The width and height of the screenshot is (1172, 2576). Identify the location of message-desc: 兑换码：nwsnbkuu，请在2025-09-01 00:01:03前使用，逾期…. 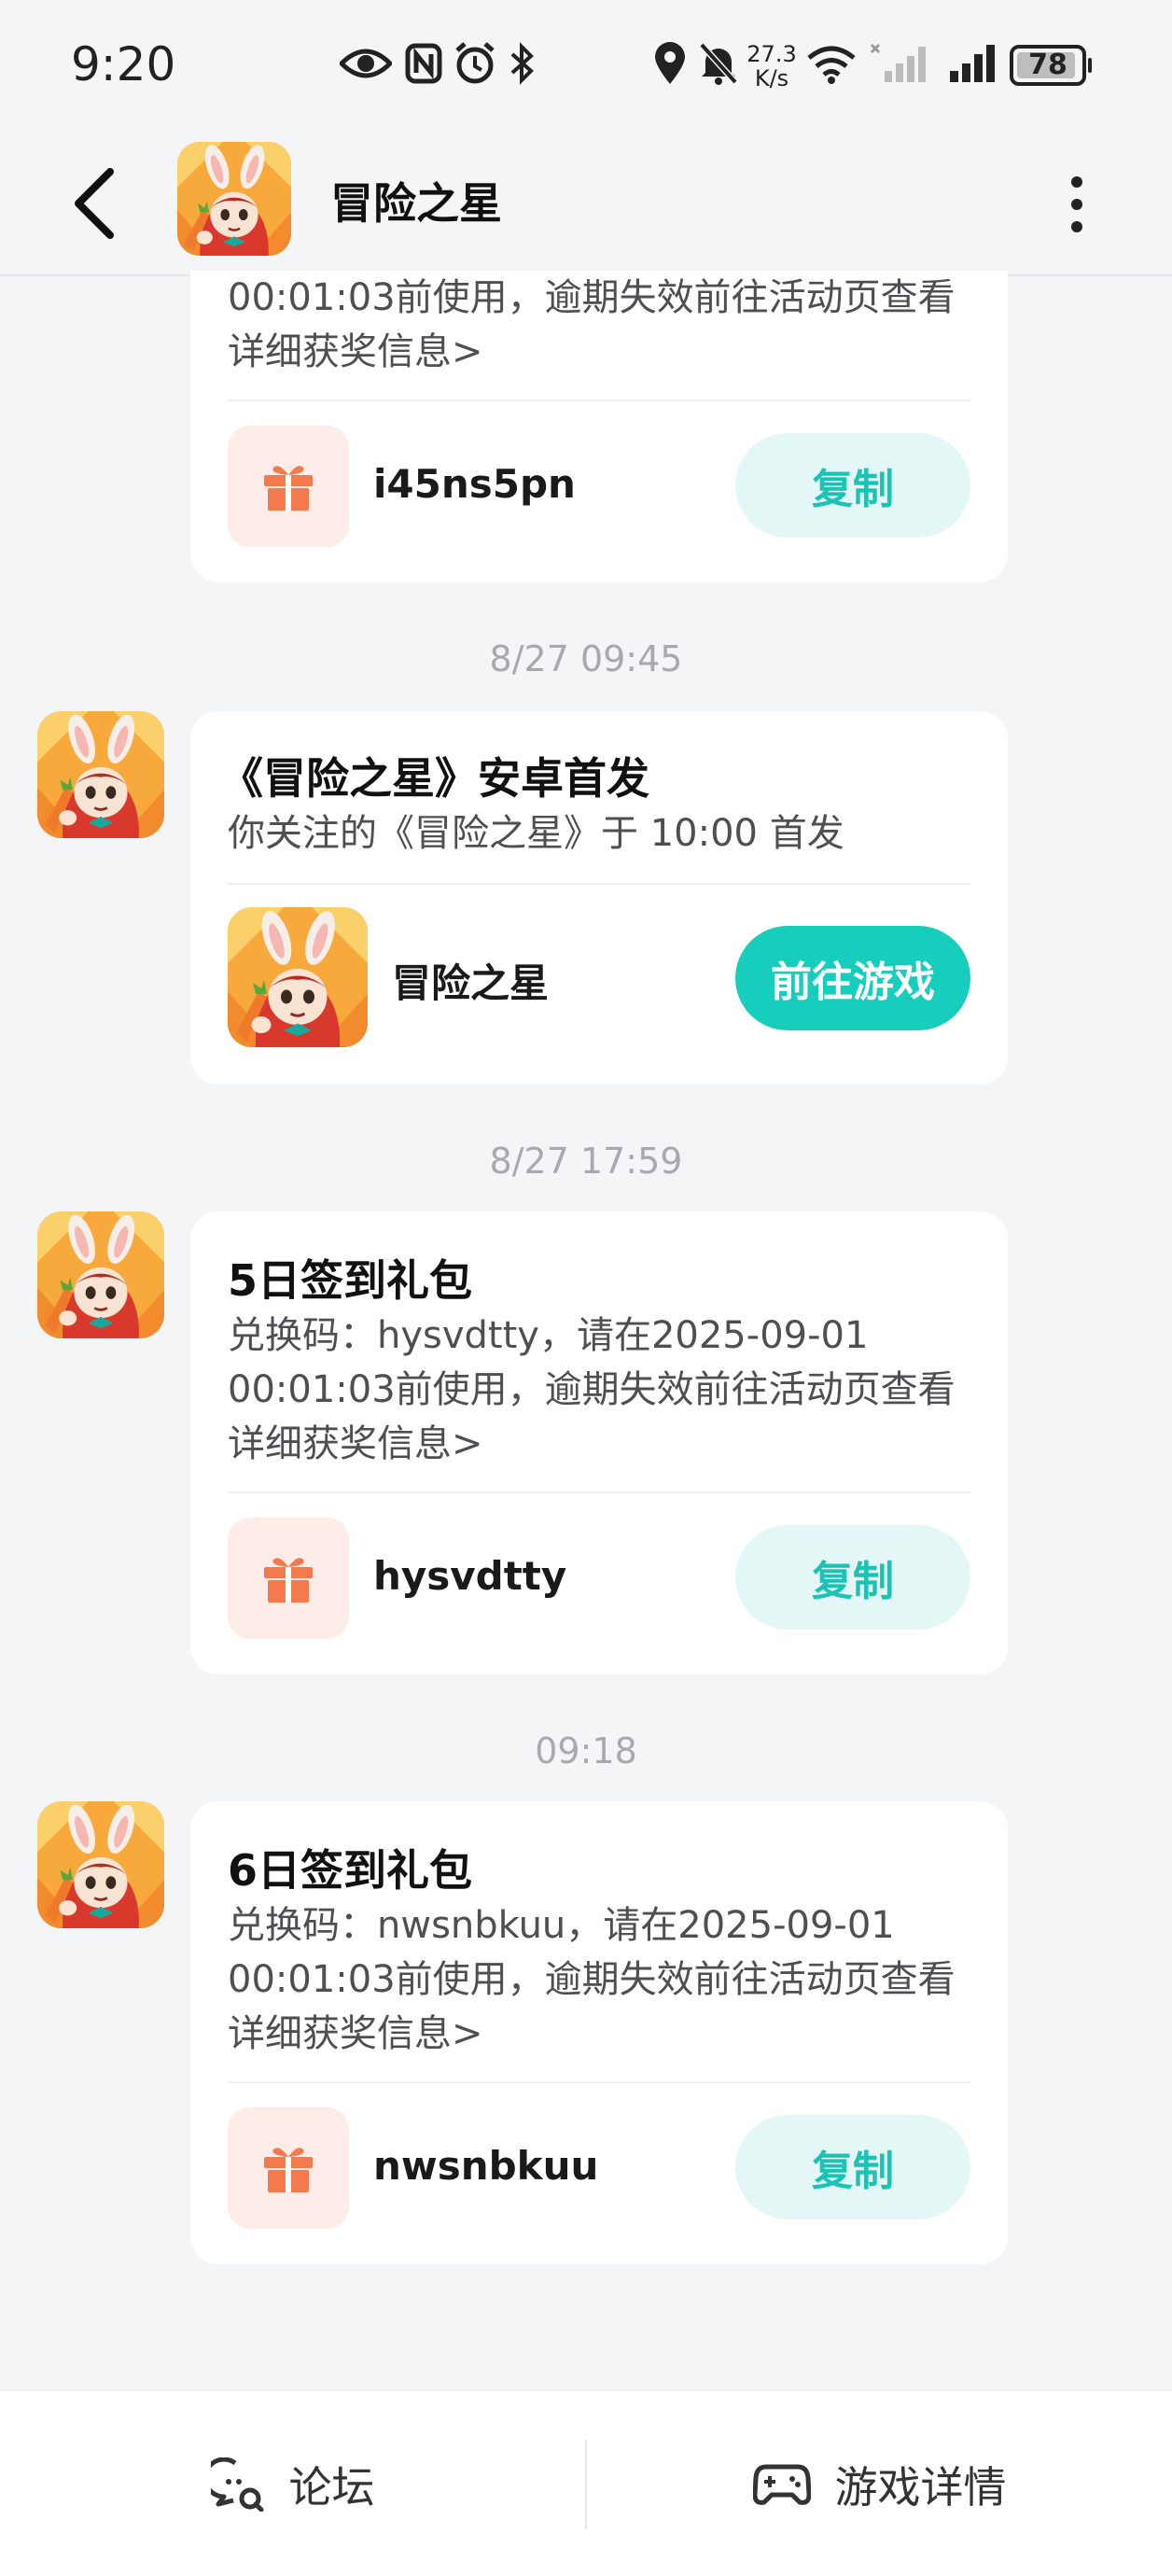
(592, 1979).